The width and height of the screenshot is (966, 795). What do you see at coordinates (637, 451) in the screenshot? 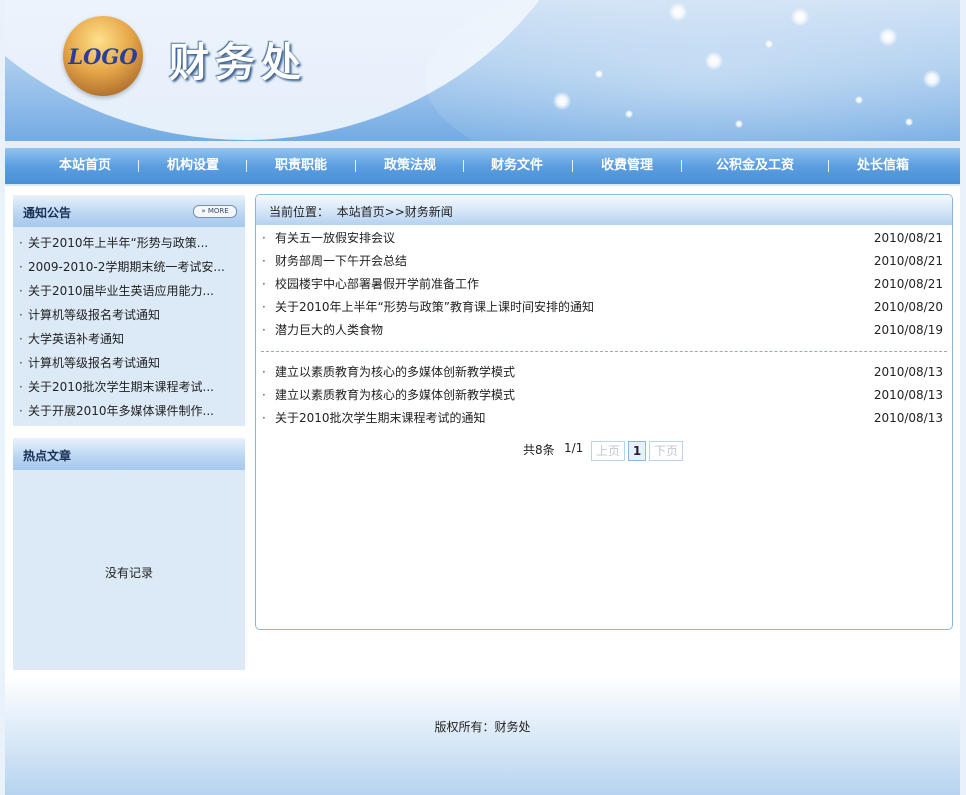
I see `current-page-button: 1` at bounding box center [637, 451].